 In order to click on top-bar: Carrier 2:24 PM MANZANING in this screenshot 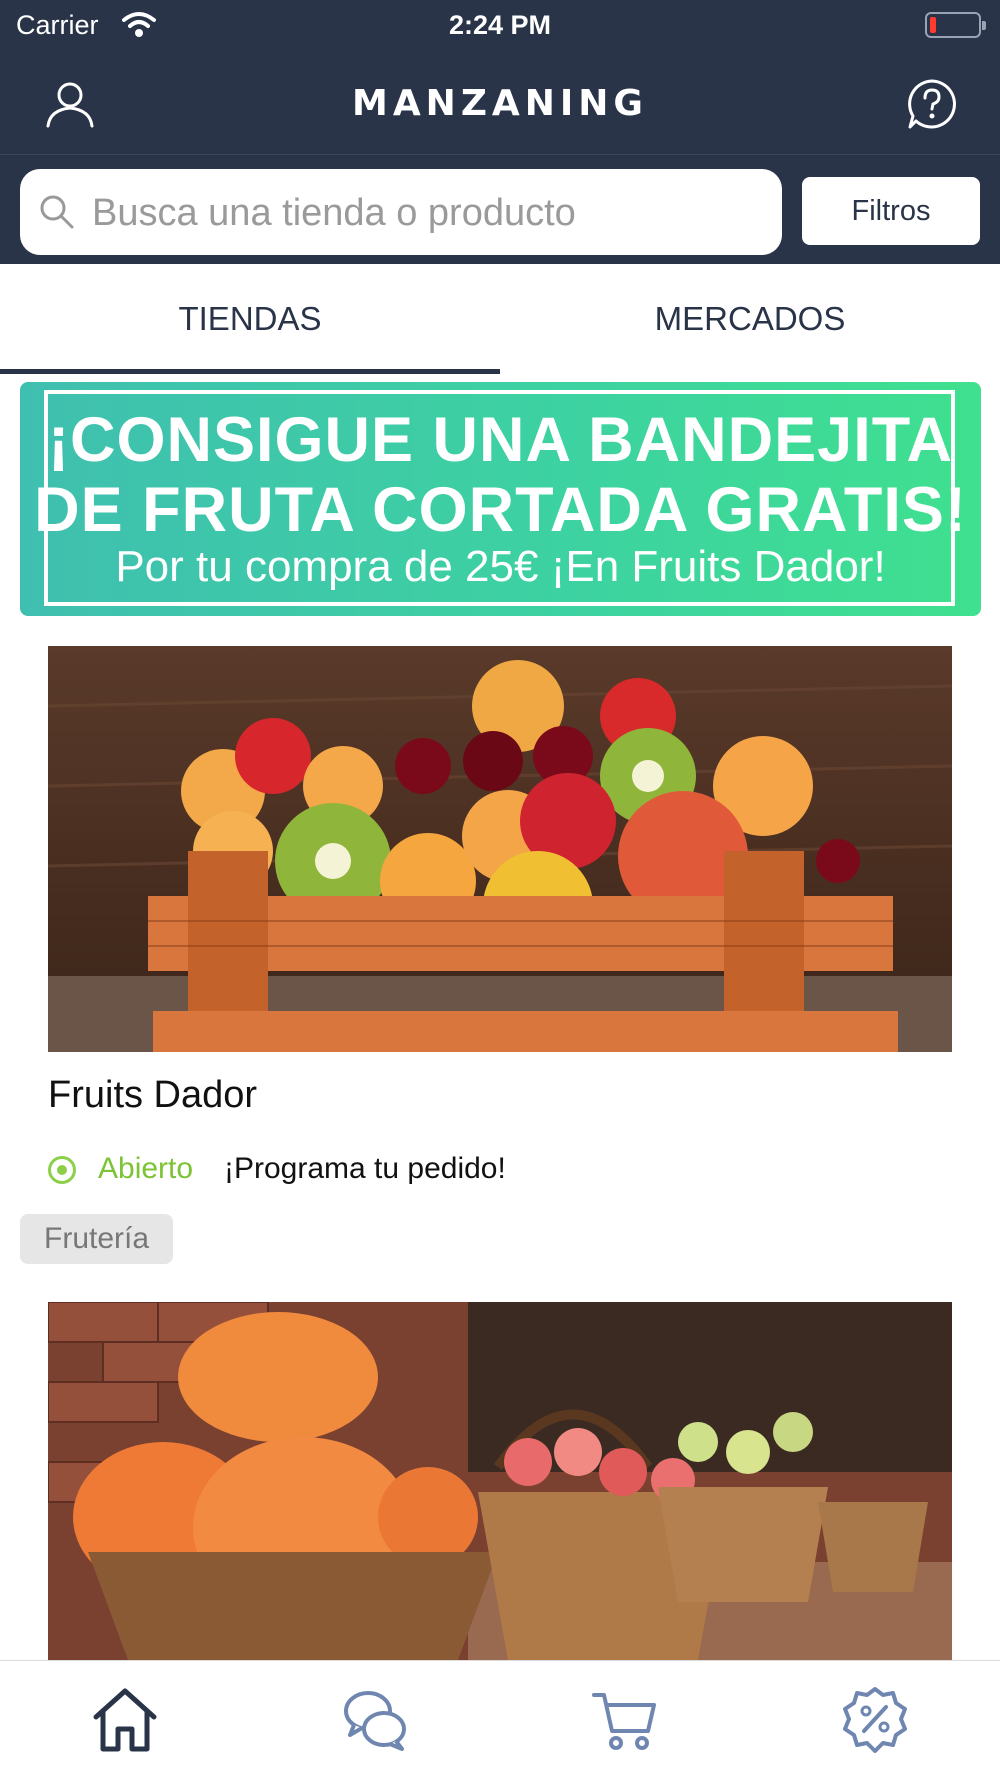, I will do `click(500, 77)`.